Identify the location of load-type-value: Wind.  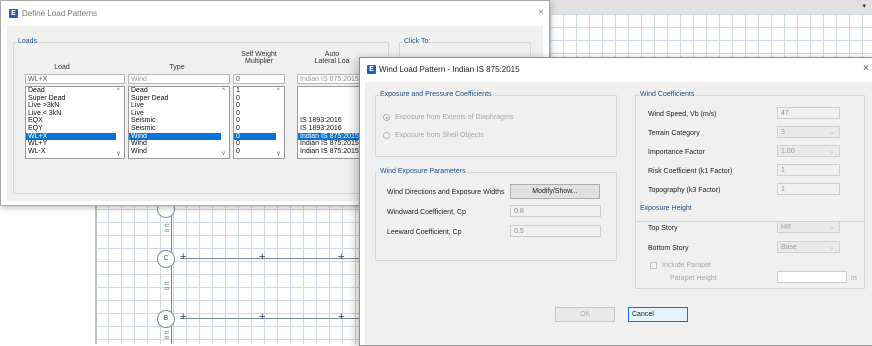
(139, 79).